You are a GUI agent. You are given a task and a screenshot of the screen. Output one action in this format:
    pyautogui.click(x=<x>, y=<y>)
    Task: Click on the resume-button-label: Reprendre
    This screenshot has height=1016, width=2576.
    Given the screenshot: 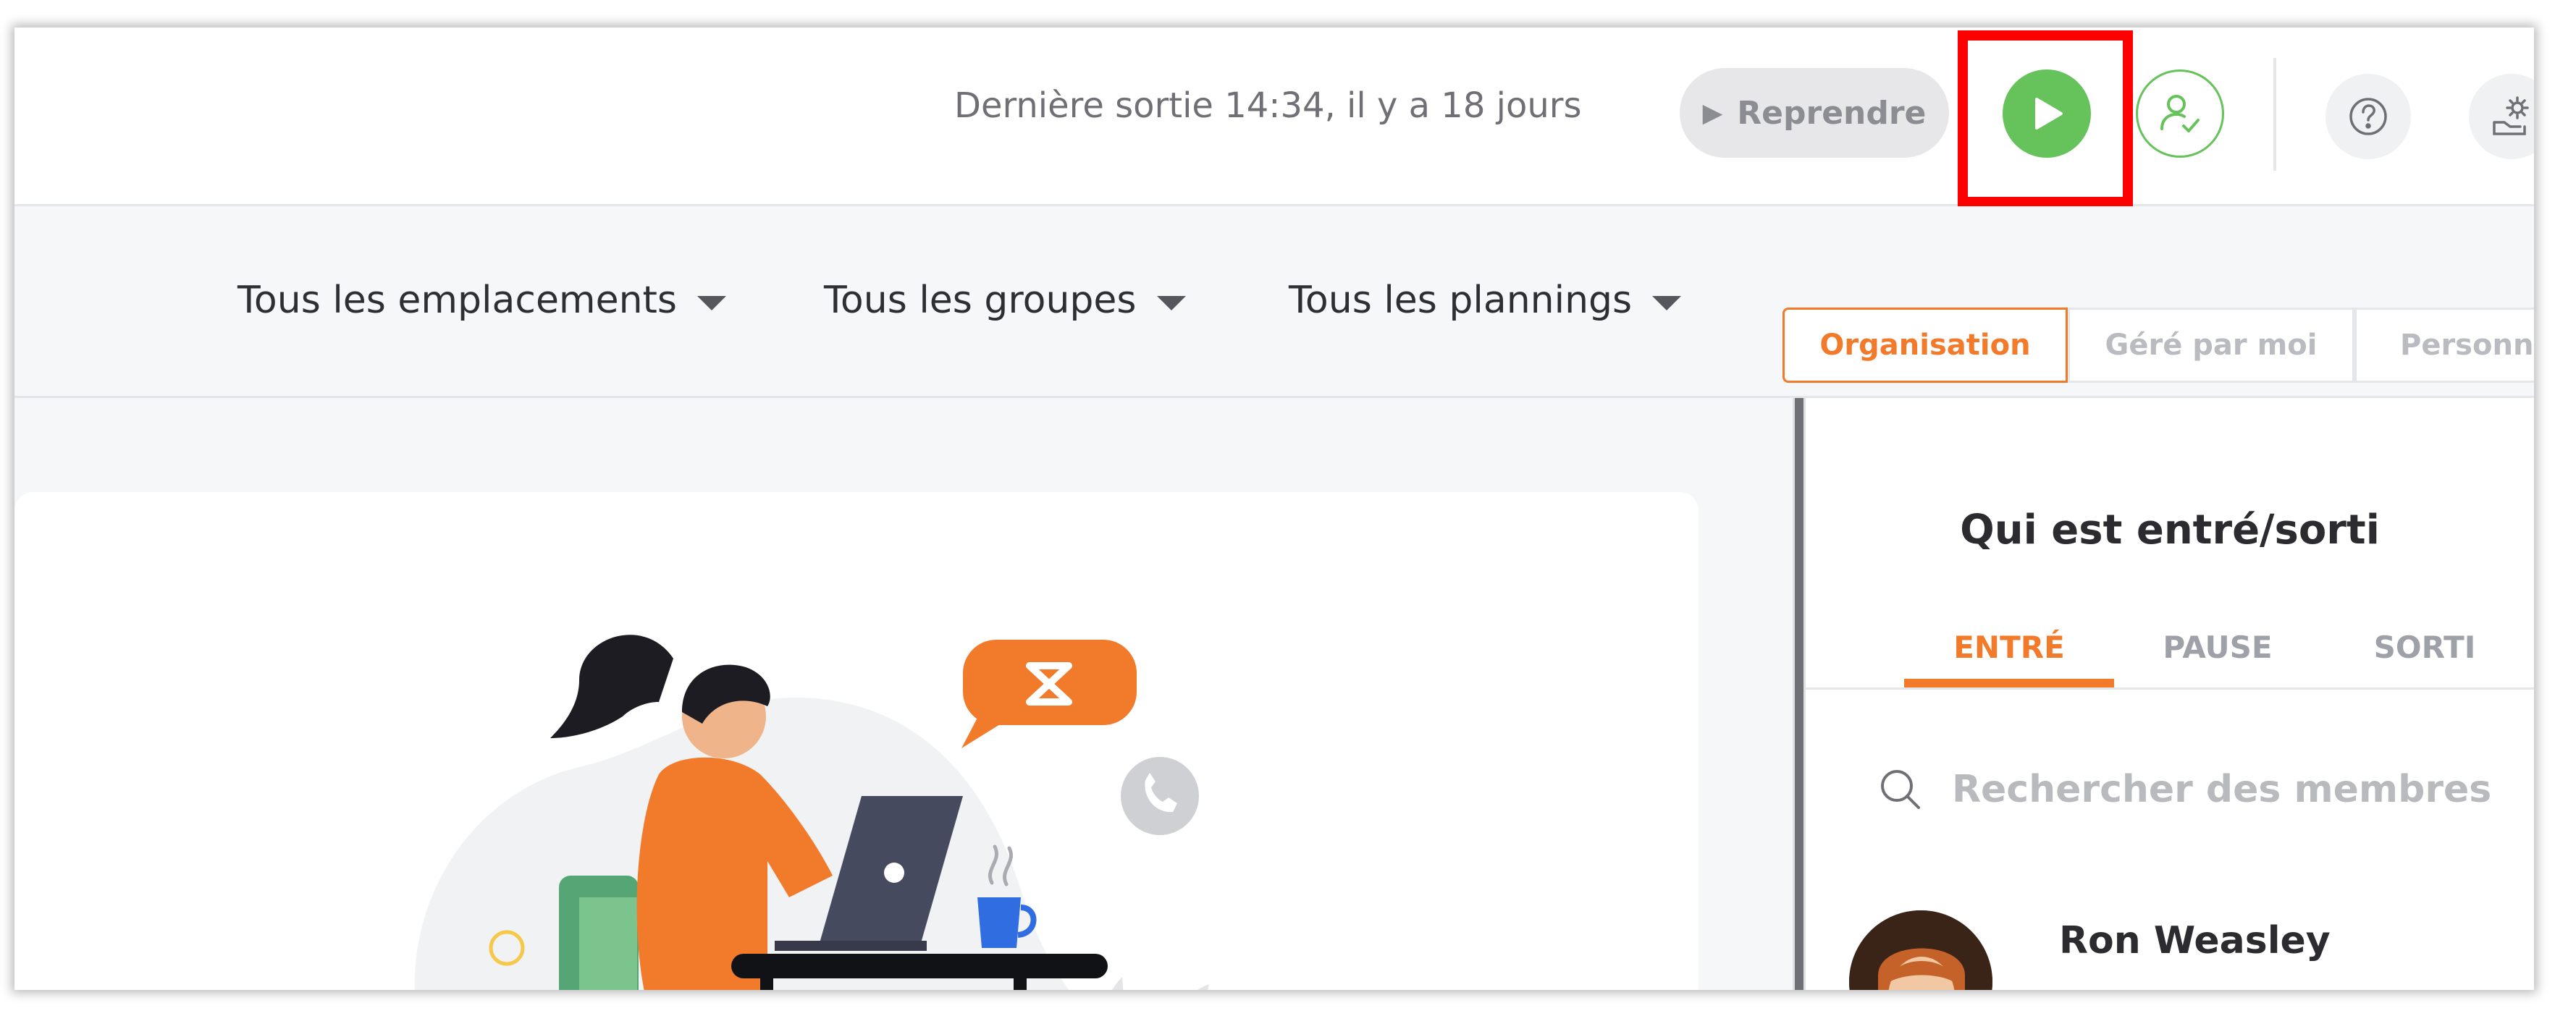 What is the action you would take?
    pyautogui.click(x=1832, y=113)
    